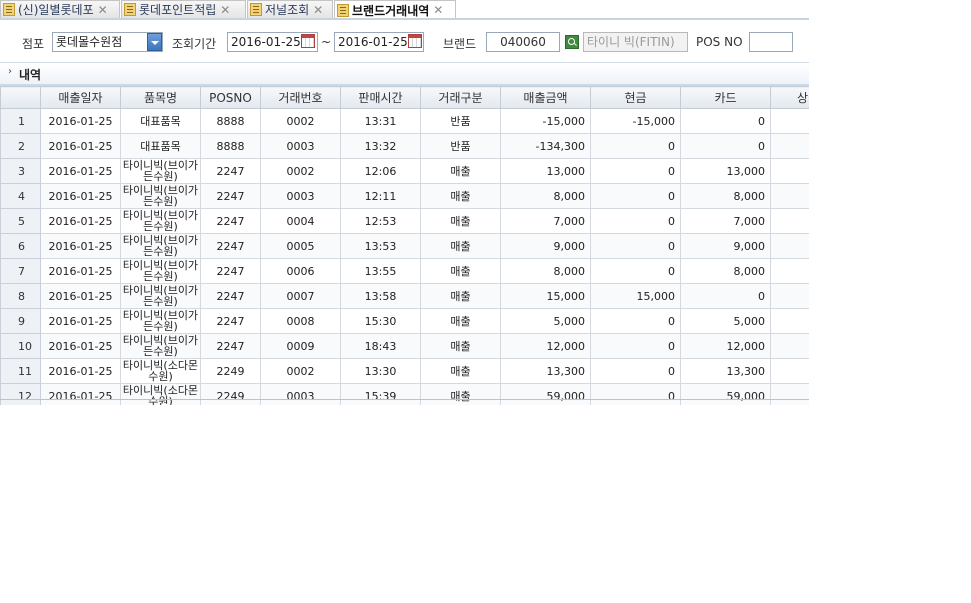  Describe the element at coordinates (183, 9) in the screenshot. I see `tab-lotte-point-accrual: 롯데포인트적립 ✕` at that location.